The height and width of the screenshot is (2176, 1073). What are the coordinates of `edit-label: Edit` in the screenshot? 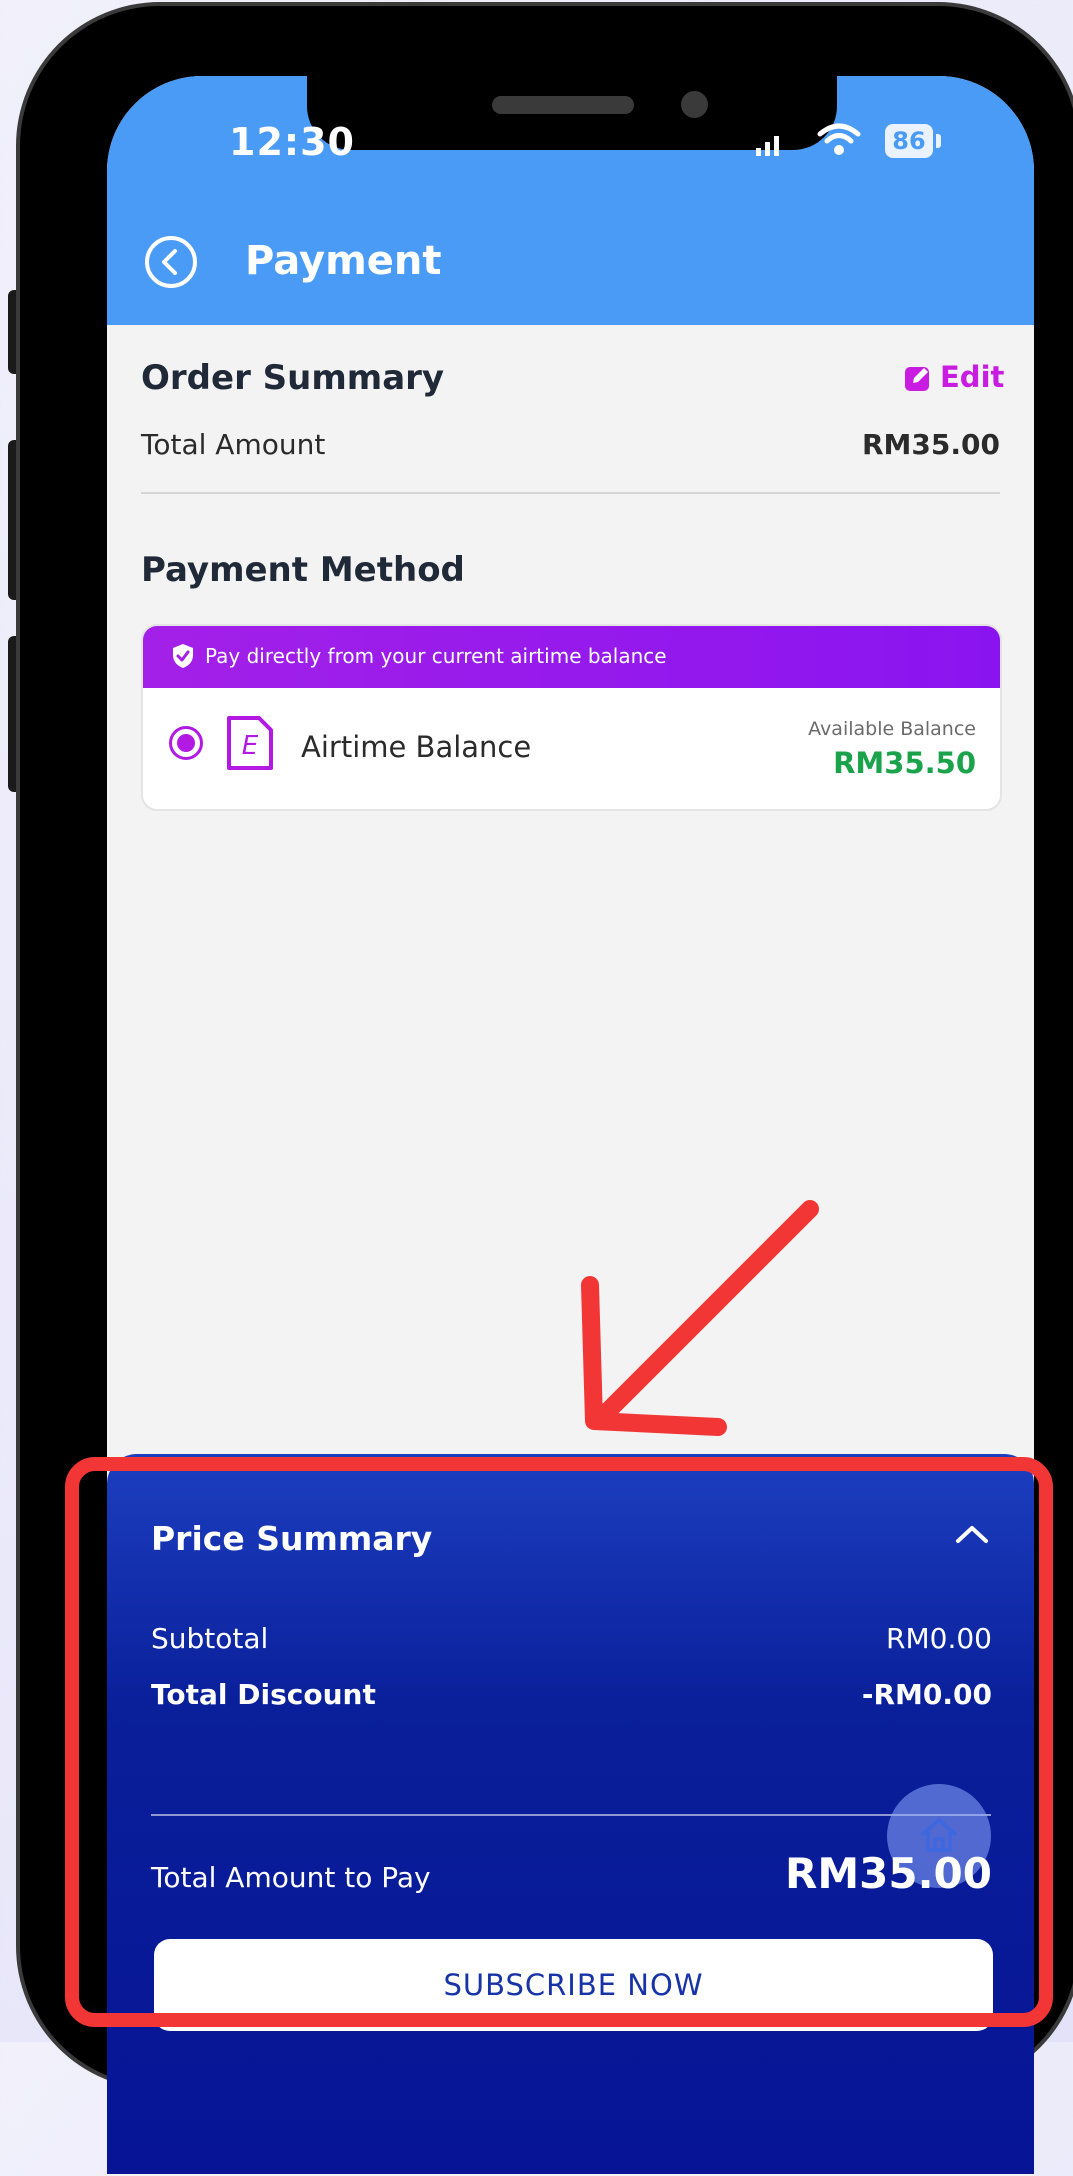 It's located at (972, 377).